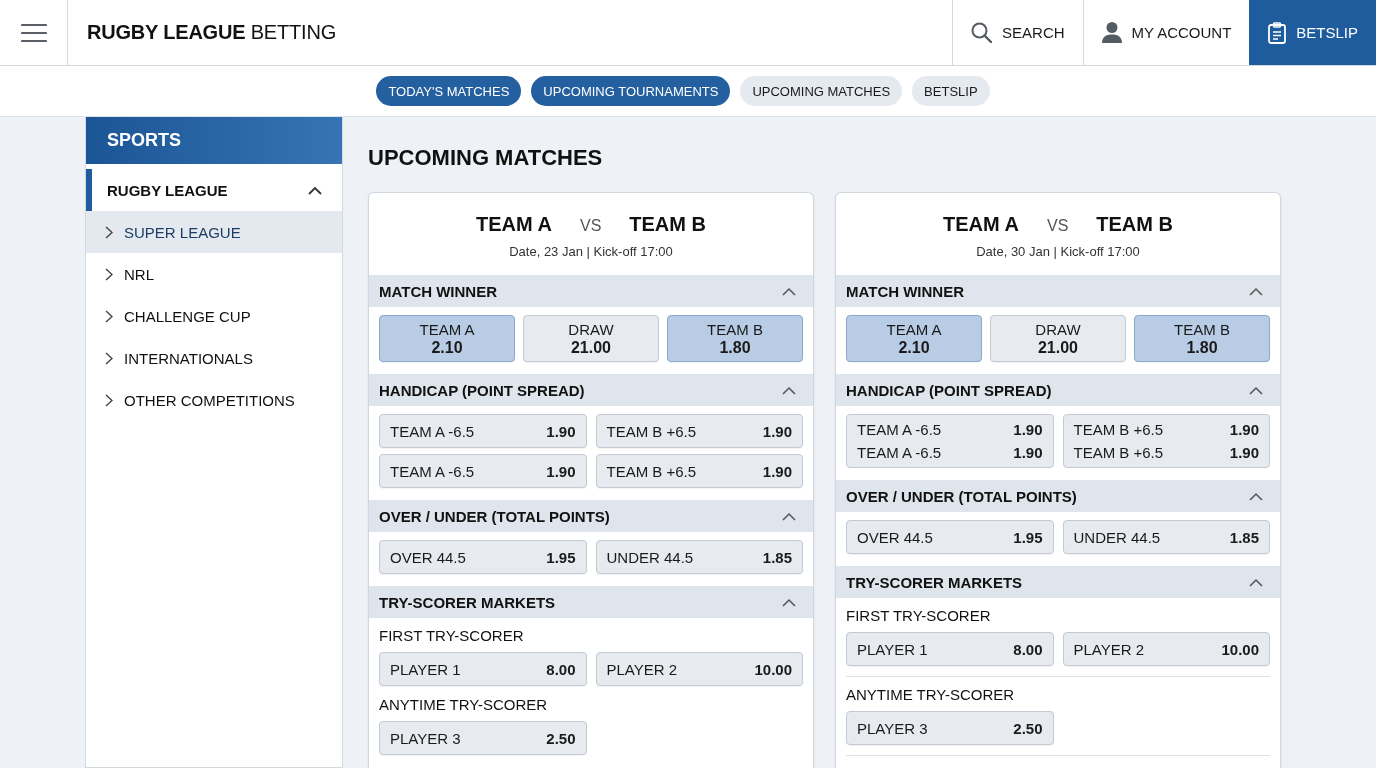  I want to click on sidebar-item: SUPER LEAGUE, so click(214, 232).